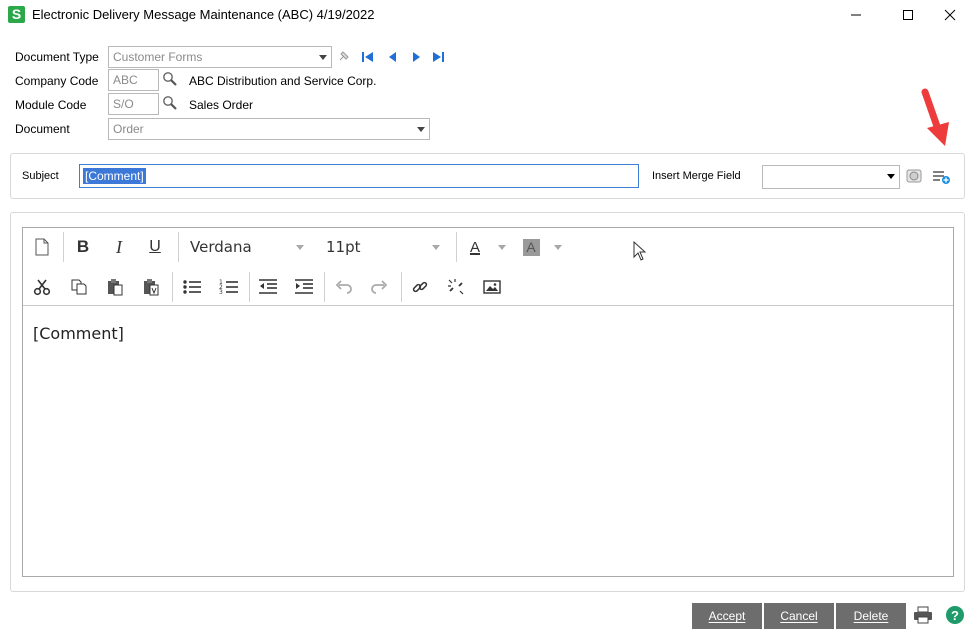 This screenshot has width=973, height=635. Describe the element at coordinates (114, 176) in the screenshot. I see `subject-selected-text: [Comment]` at that location.